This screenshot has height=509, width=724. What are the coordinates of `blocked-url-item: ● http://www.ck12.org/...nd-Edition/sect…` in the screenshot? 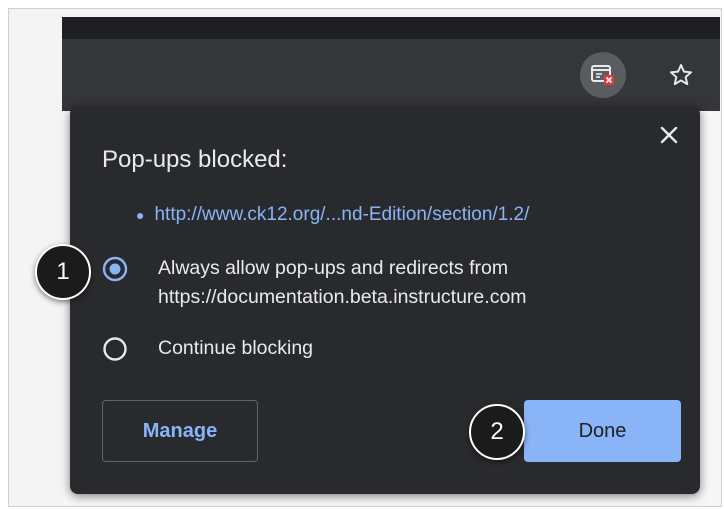 It's located at (332, 215).